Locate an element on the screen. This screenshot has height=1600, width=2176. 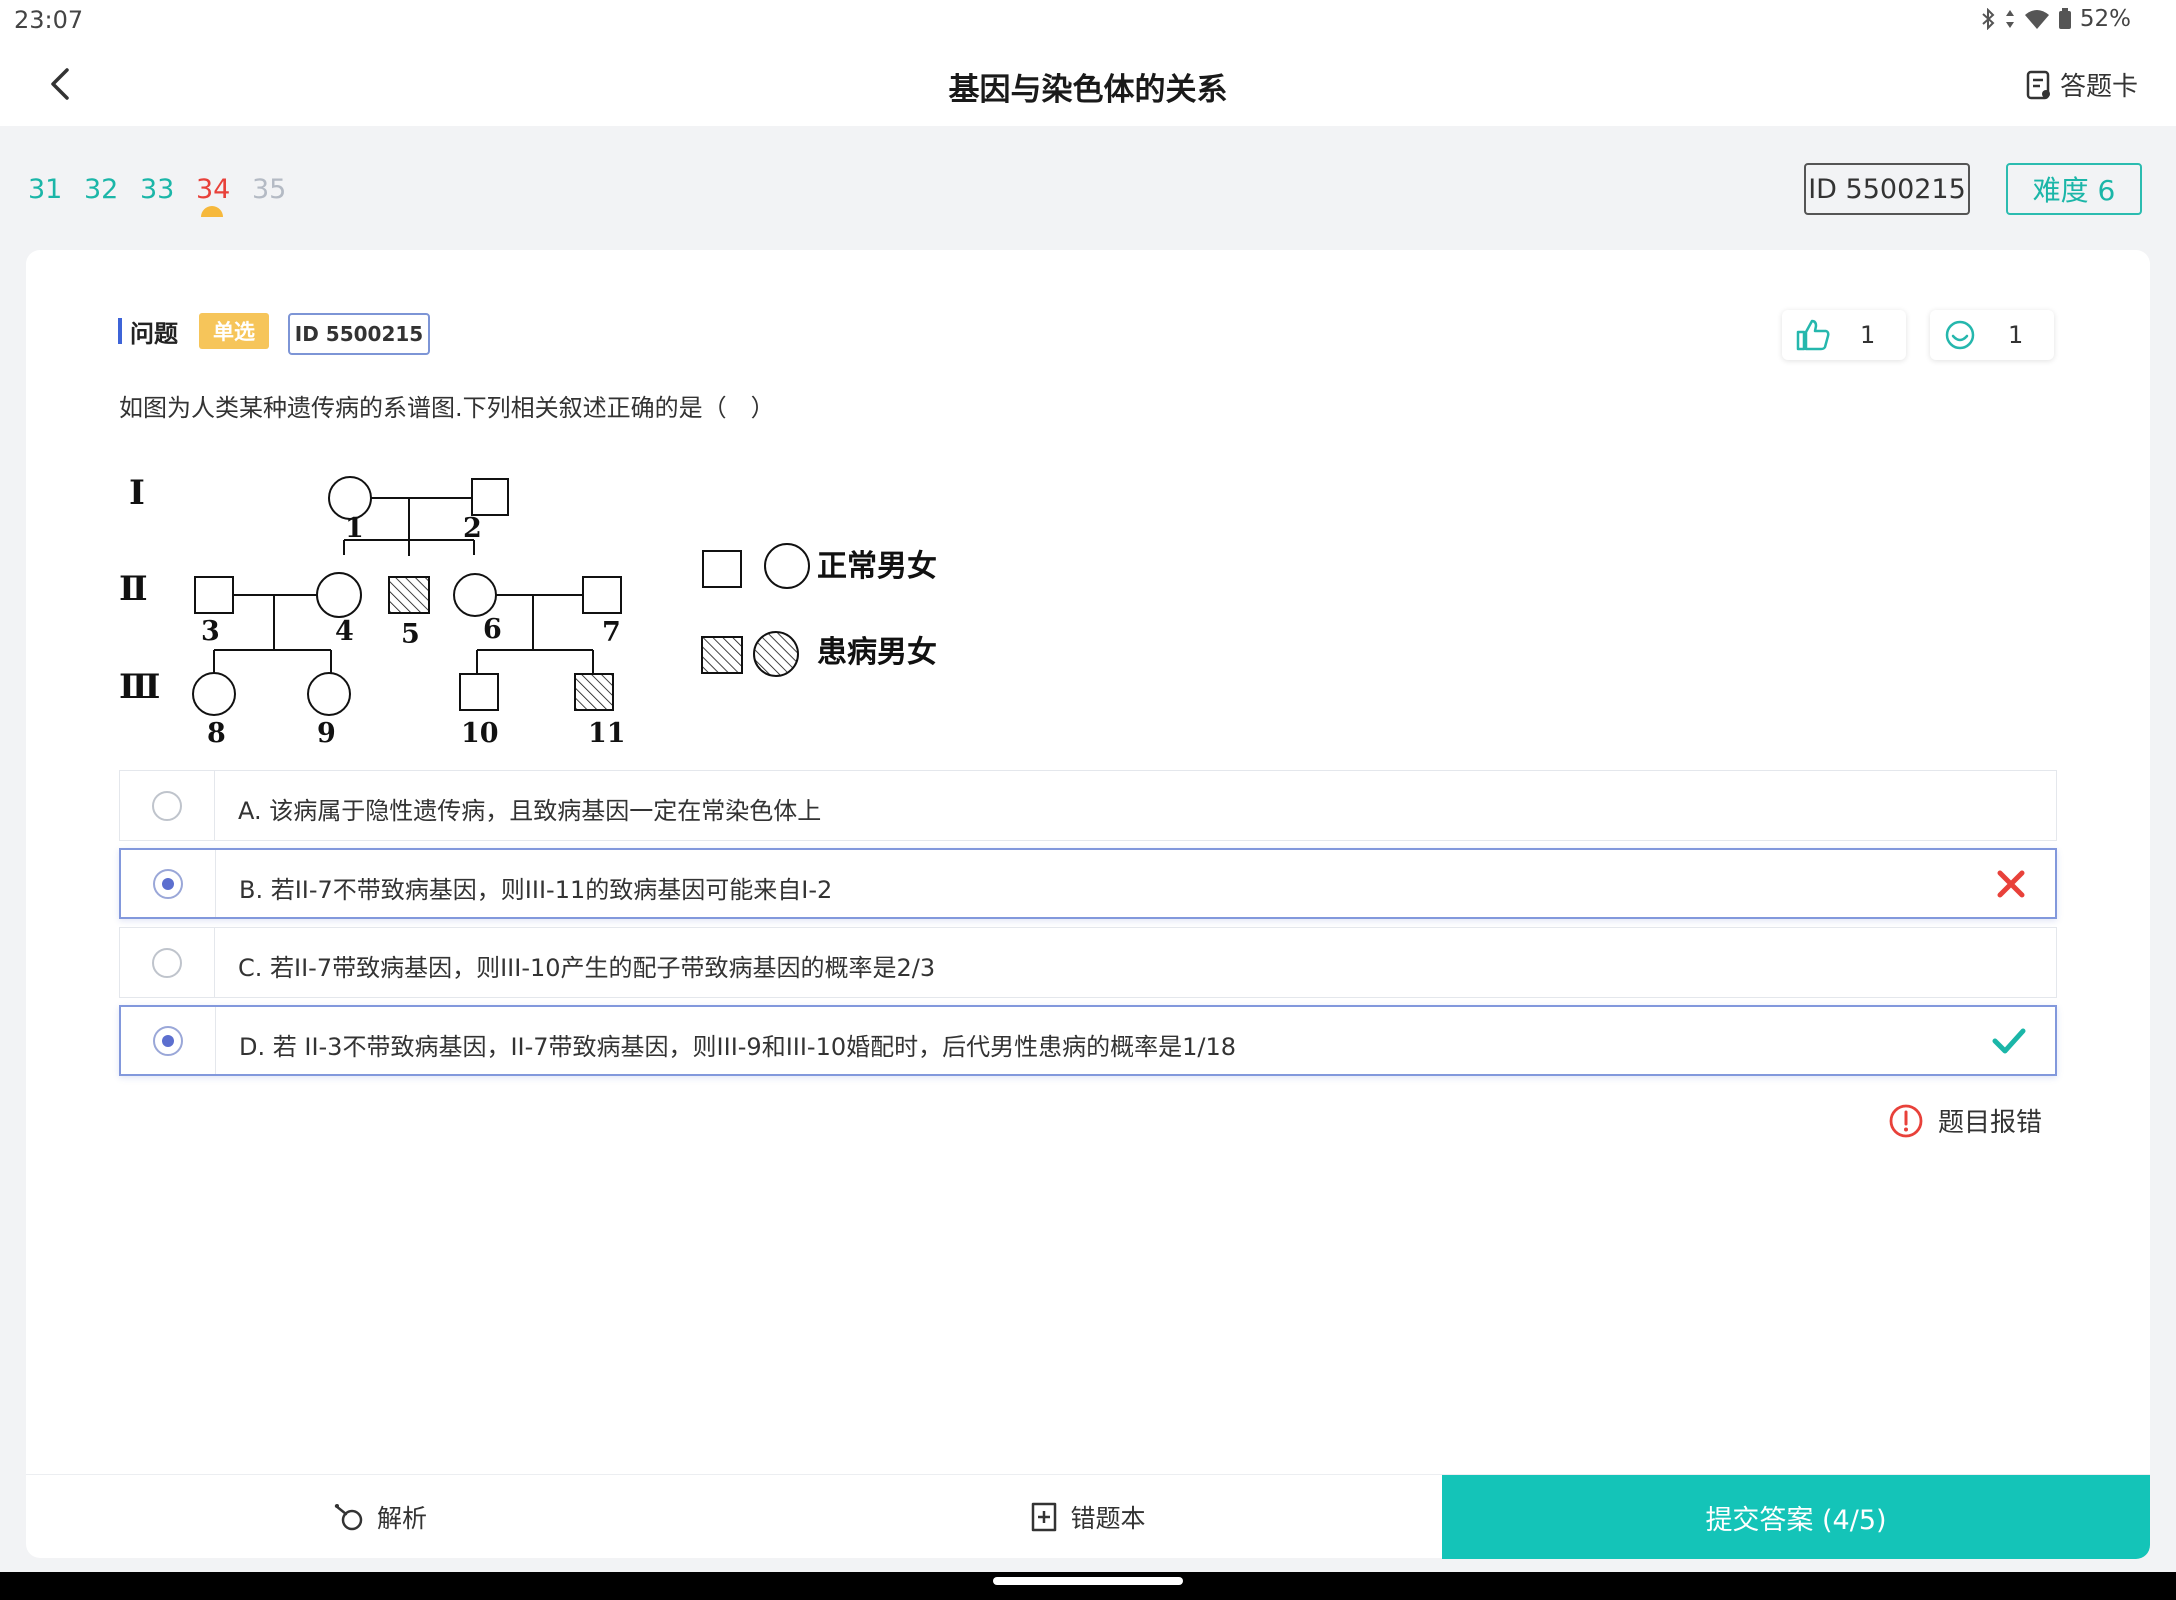
legend-normal-label: 正常男女 is located at coordinates (877, 566).